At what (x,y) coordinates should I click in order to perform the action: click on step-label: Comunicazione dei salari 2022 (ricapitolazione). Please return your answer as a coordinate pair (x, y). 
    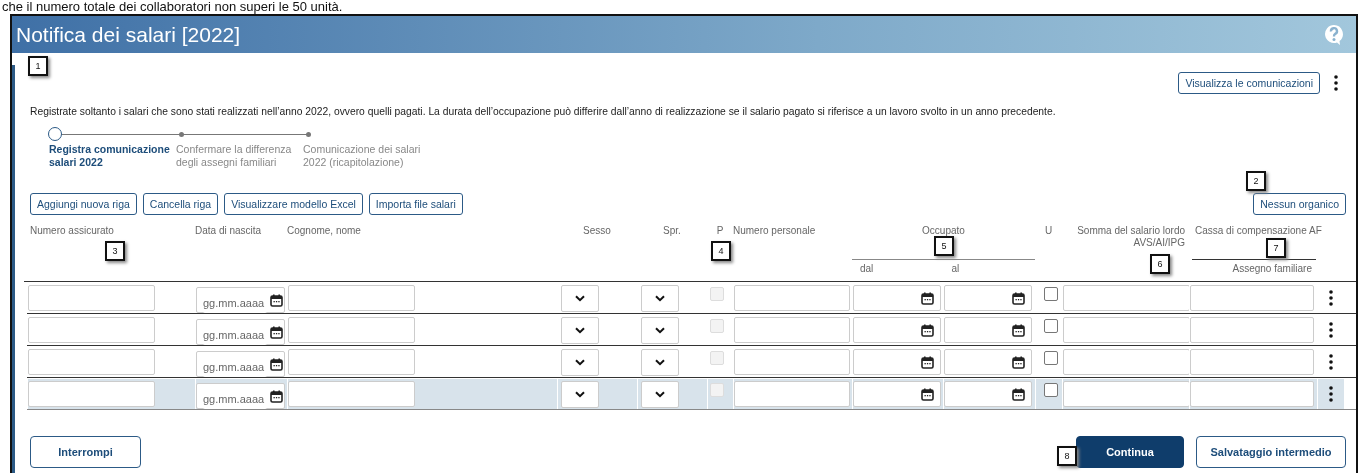
    Looking at the image, I should click on (366, 156).